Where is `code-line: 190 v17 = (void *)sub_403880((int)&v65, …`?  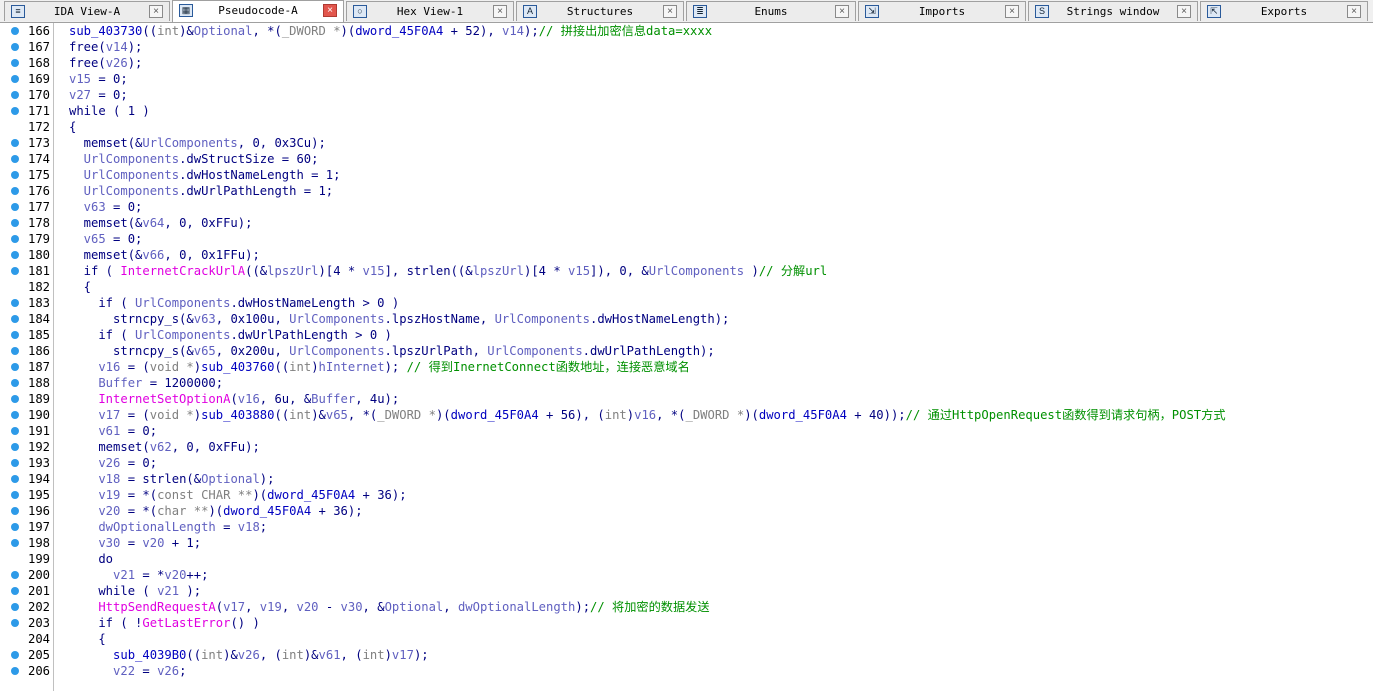 code-line: 190 v17 = (void *)sub_403880((int)&v65, … is located at coordinates (686, 415).